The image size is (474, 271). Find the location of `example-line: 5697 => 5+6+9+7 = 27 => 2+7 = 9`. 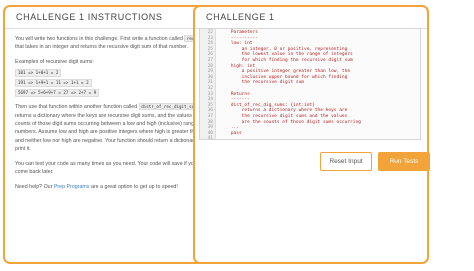

example-line: 5697 => 5+6+9+7 = 27 => 2+7 = 9 is located at coordinates (57, 93).